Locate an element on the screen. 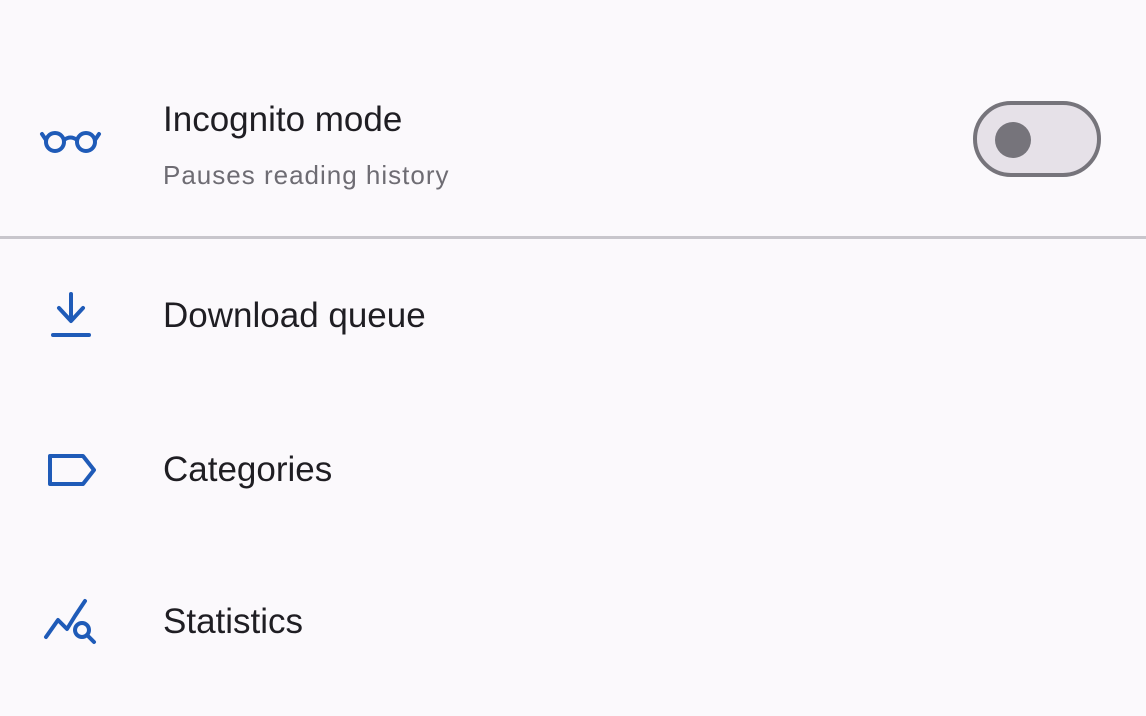  incognito-mode-subtitle: Pauses reading history is located at coordinates (306, 175).